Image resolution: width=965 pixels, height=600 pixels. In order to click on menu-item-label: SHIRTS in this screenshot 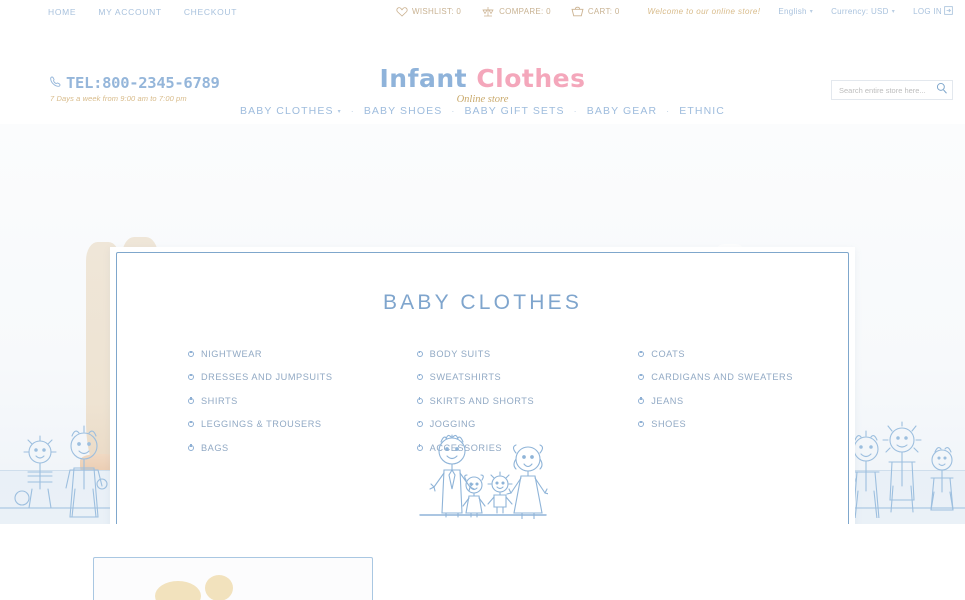, I will do `click(219, 400)`.